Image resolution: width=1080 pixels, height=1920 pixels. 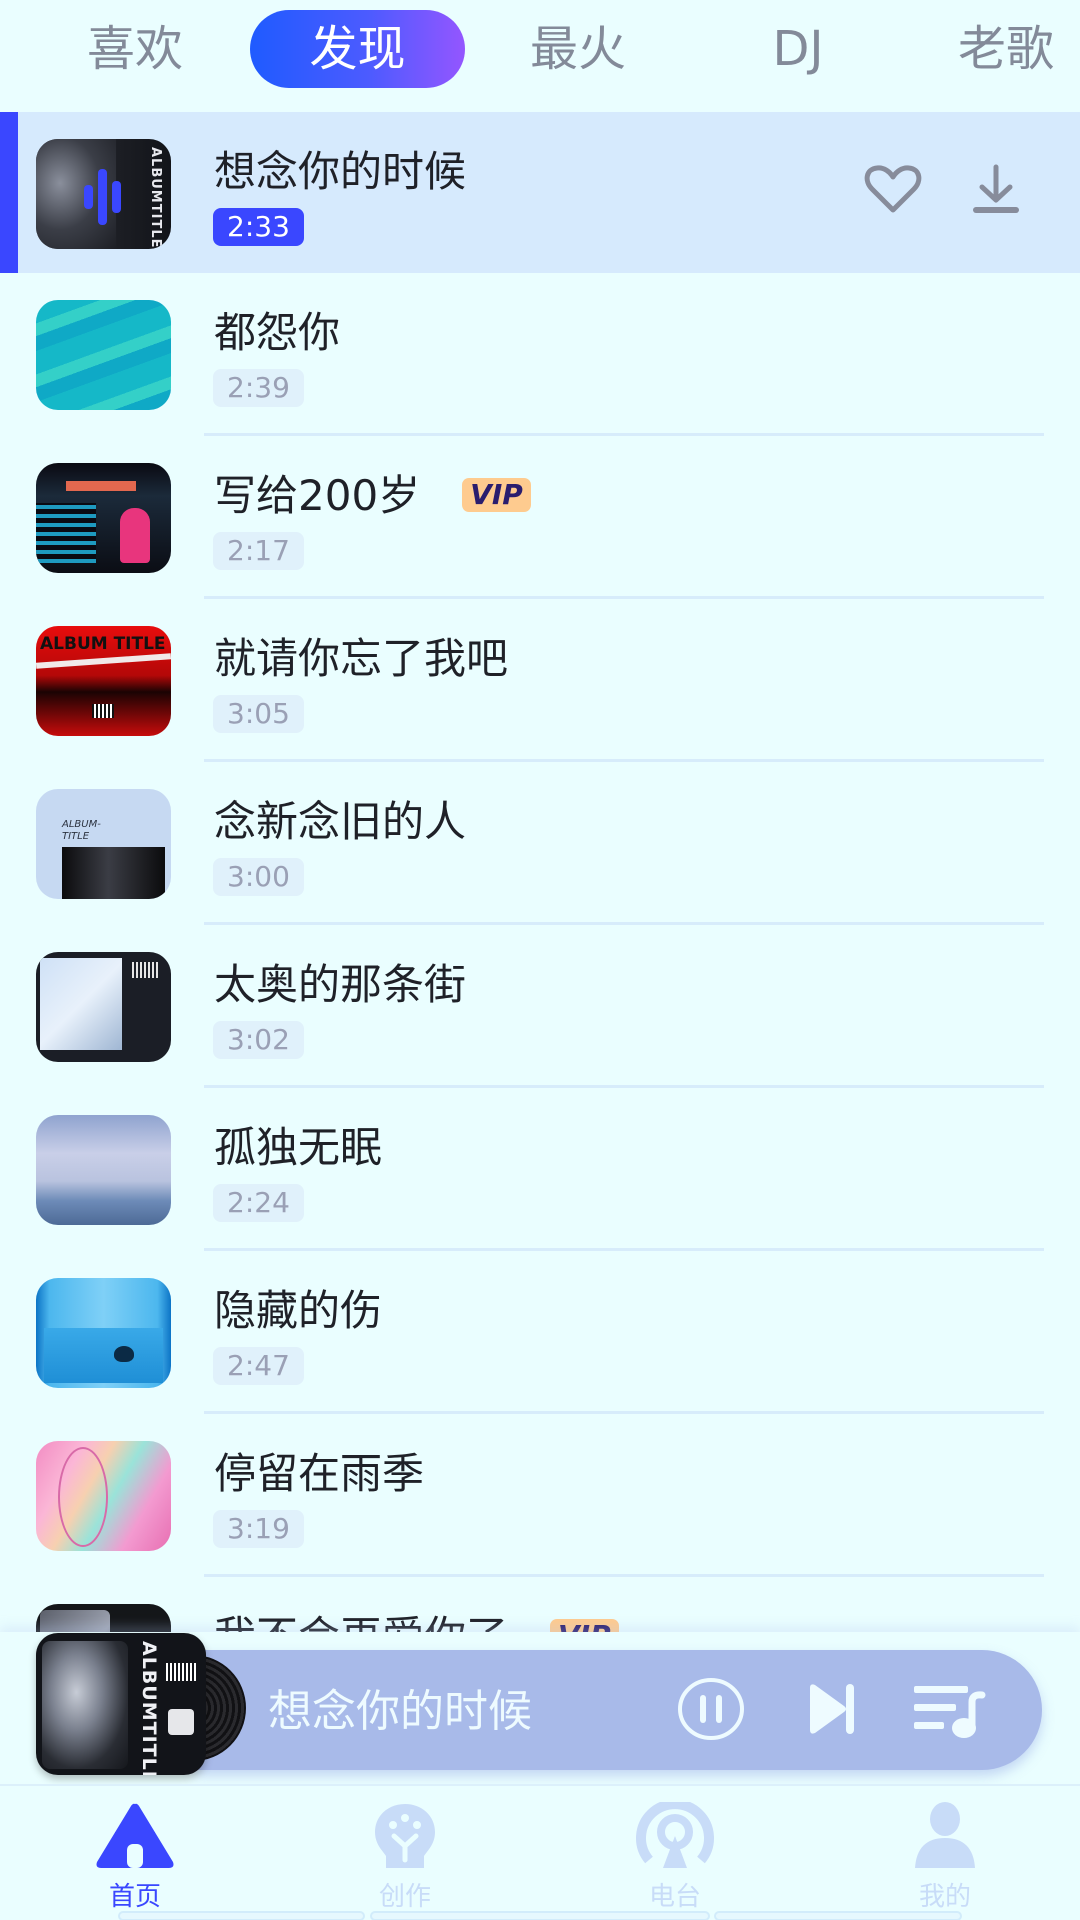 What do you see at coordinates (135, 1837) in the screenshot?
I see `home-icon` at bounding box center [135, 1837].